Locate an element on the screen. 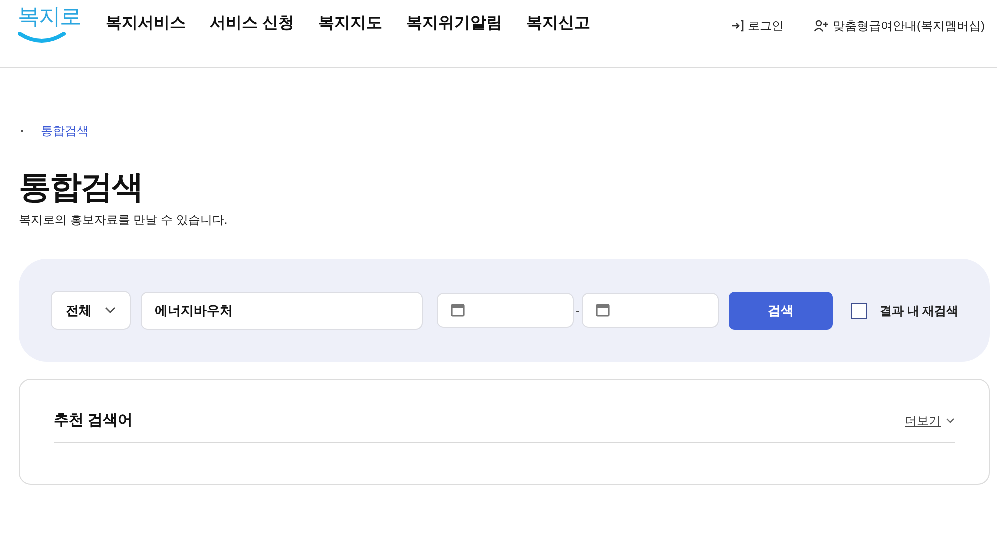 The width and height of the screenshot is (997, 539). section-title: 추천 검색어 is located at coordinates (94, 421).